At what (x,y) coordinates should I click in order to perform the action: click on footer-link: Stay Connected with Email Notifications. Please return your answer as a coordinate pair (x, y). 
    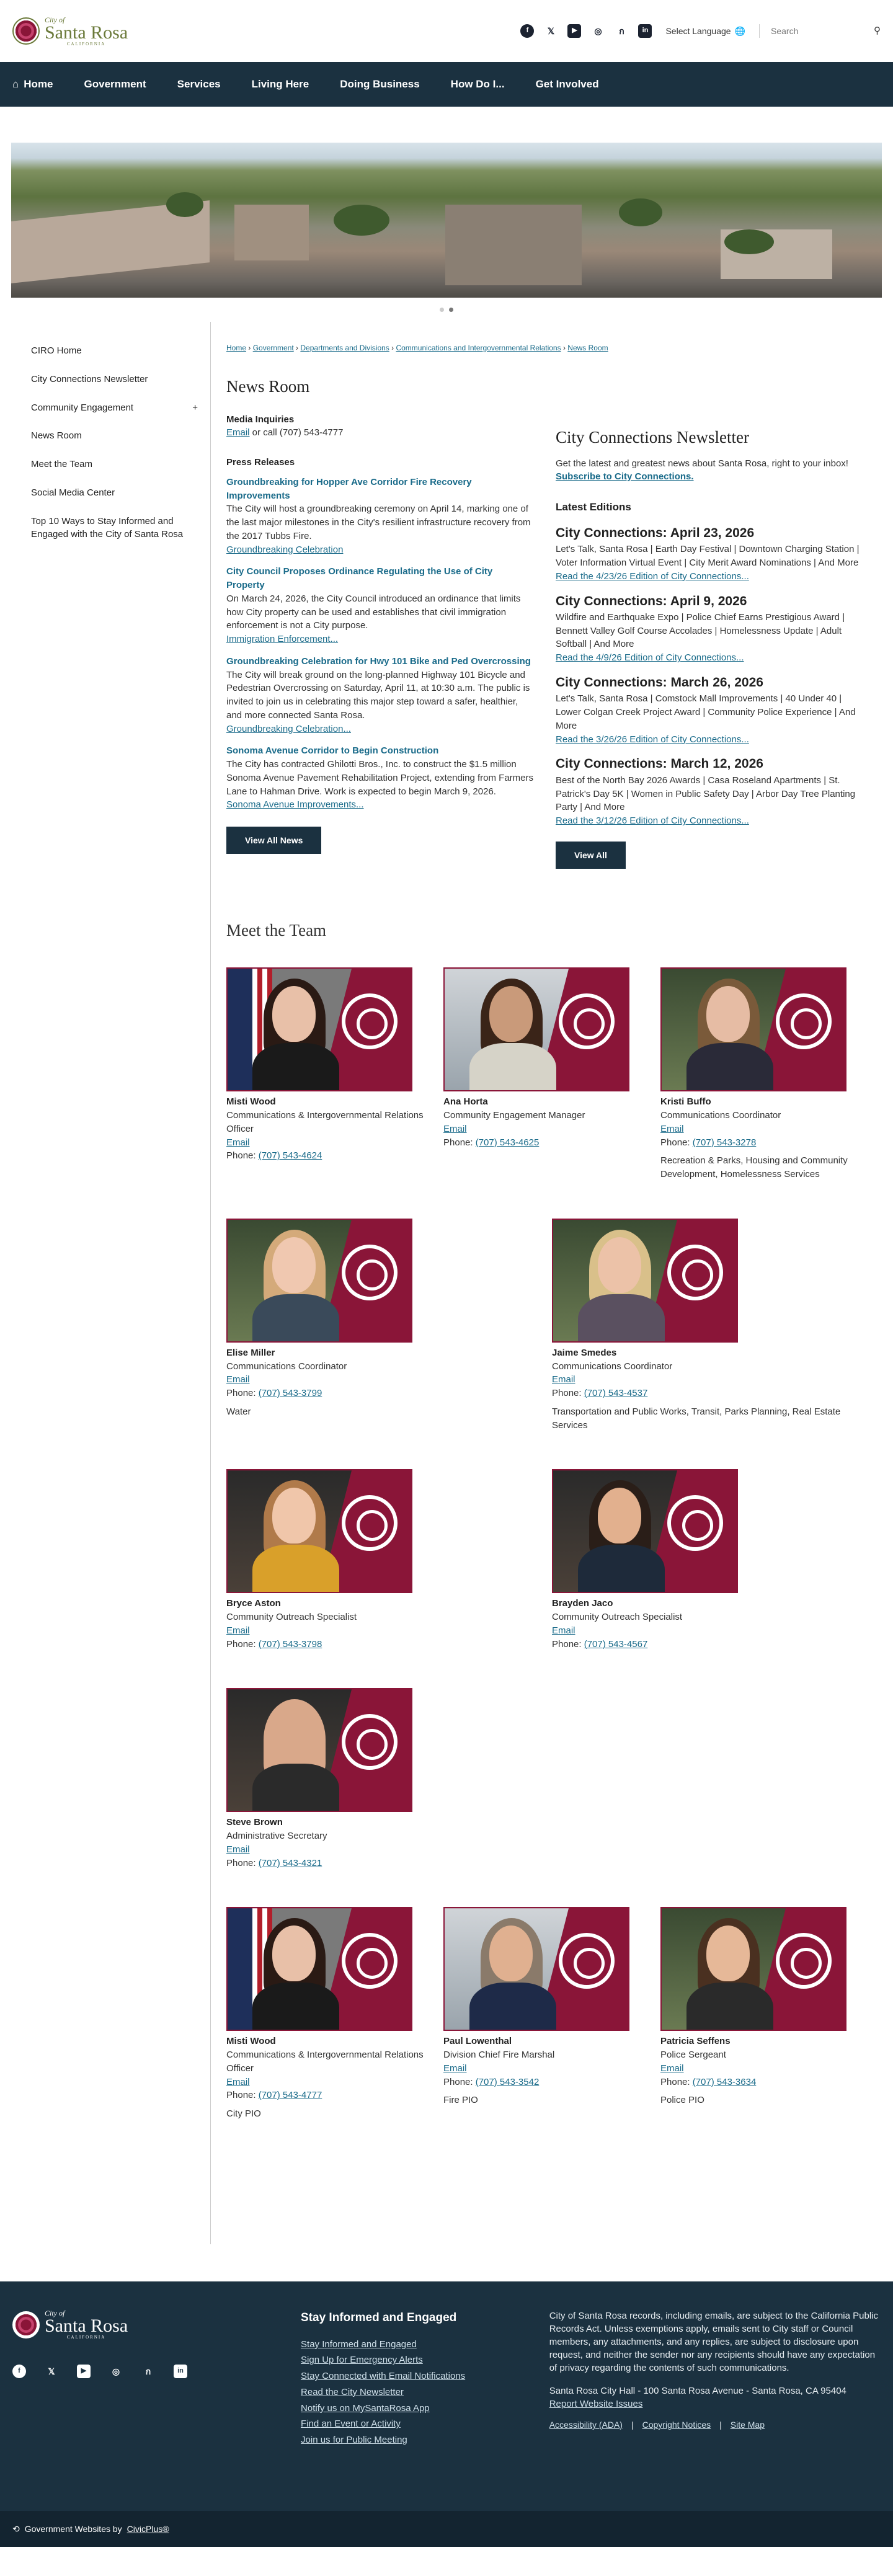
    Looking at the image, I should click on (425, 2376).